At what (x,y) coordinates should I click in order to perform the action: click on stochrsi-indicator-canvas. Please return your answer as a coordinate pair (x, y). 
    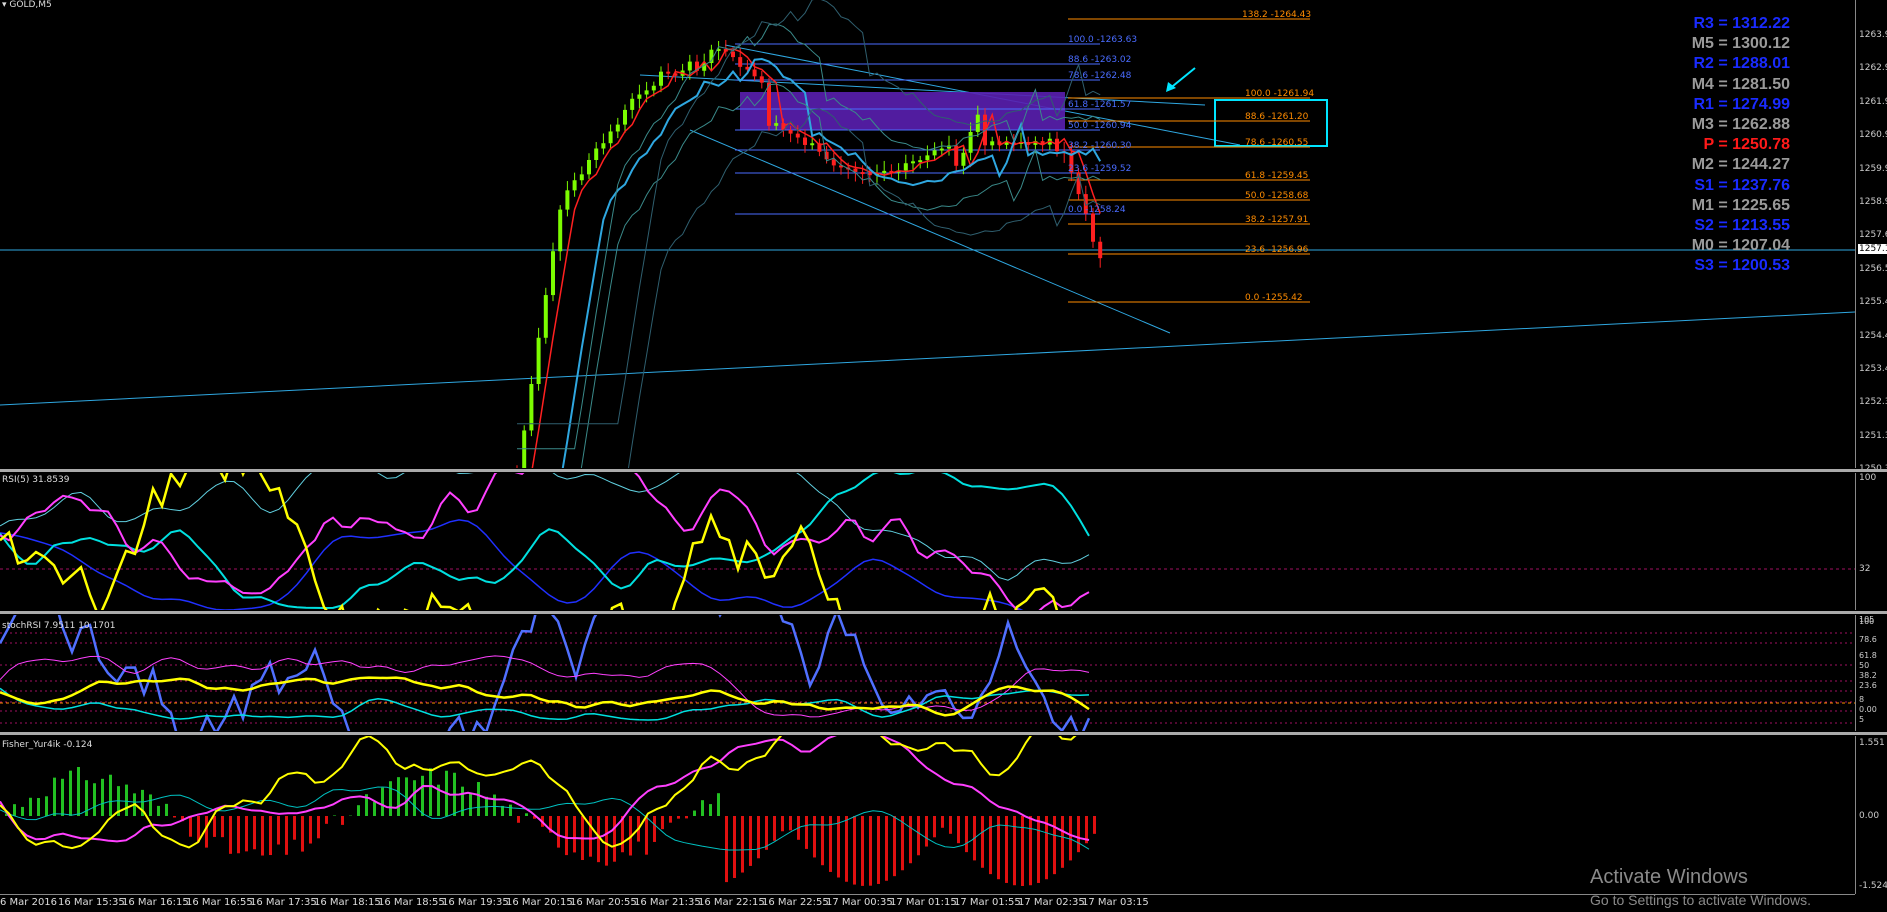
    Looking at the image, I should click on (927, 673).